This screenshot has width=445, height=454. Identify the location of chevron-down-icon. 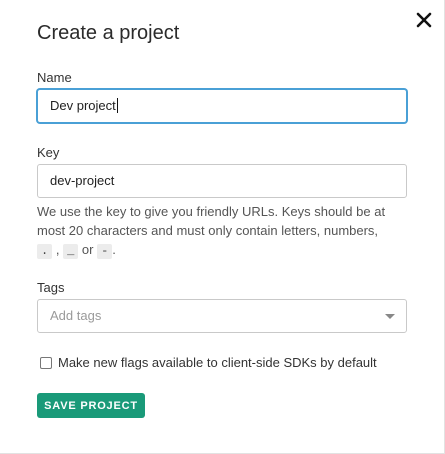
(390, 316).